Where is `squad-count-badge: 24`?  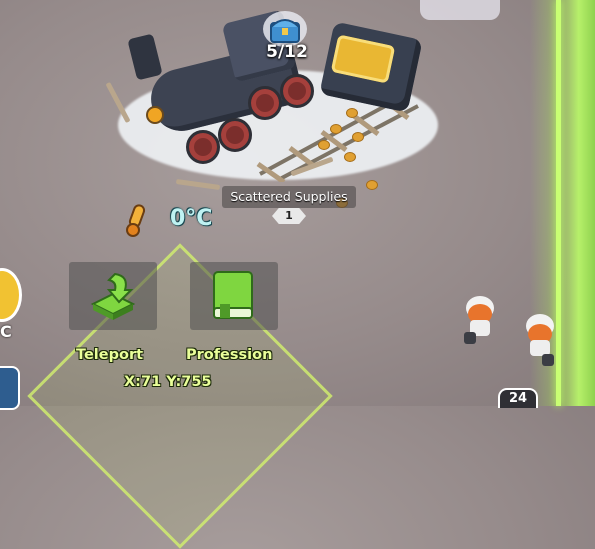 squad-count-badge: 24 is located at coordinates (518, 398).